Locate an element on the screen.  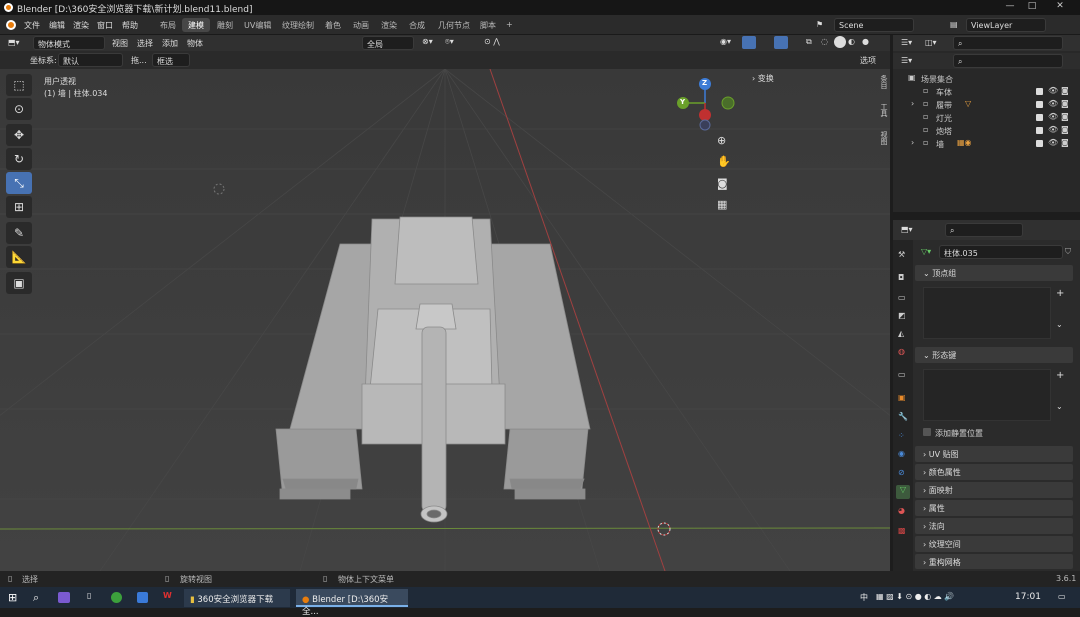
tab-scripting: 脚本 is located at coordinates (488, 25).